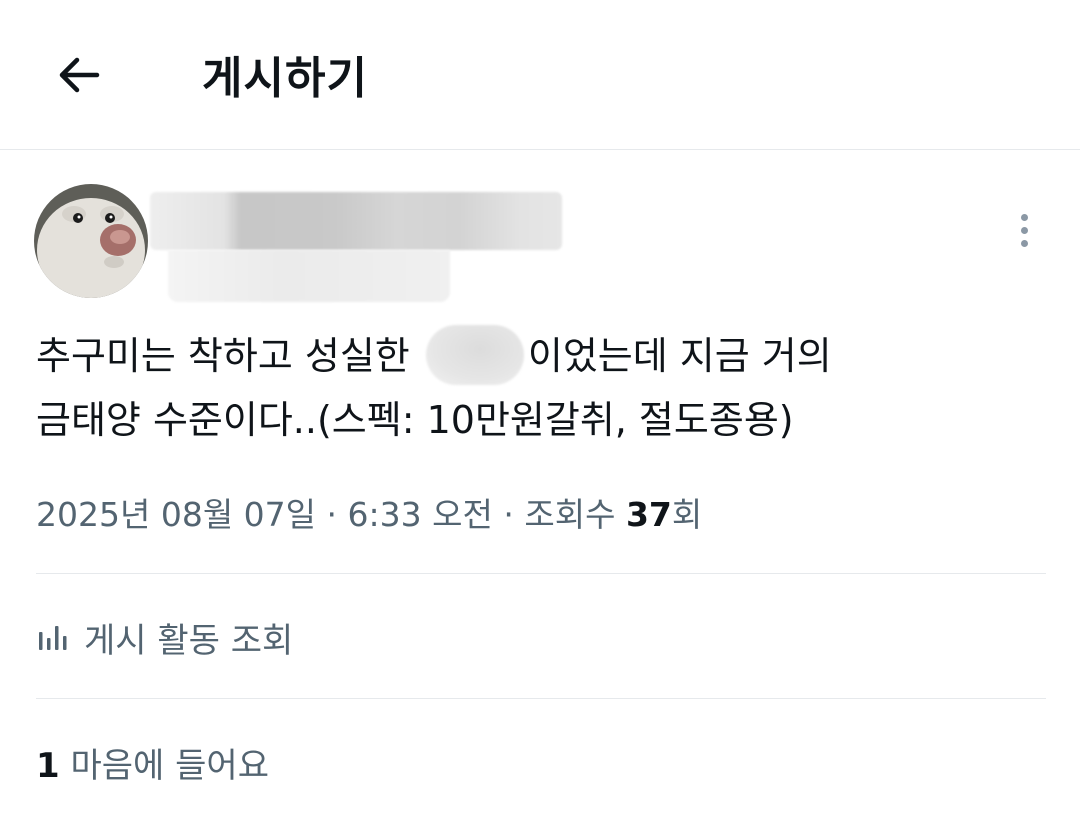 The width and height of the screenshot is (1080, 817). I want to click on likes-count-link: 1 마음에 들어요, so click(152, 762).